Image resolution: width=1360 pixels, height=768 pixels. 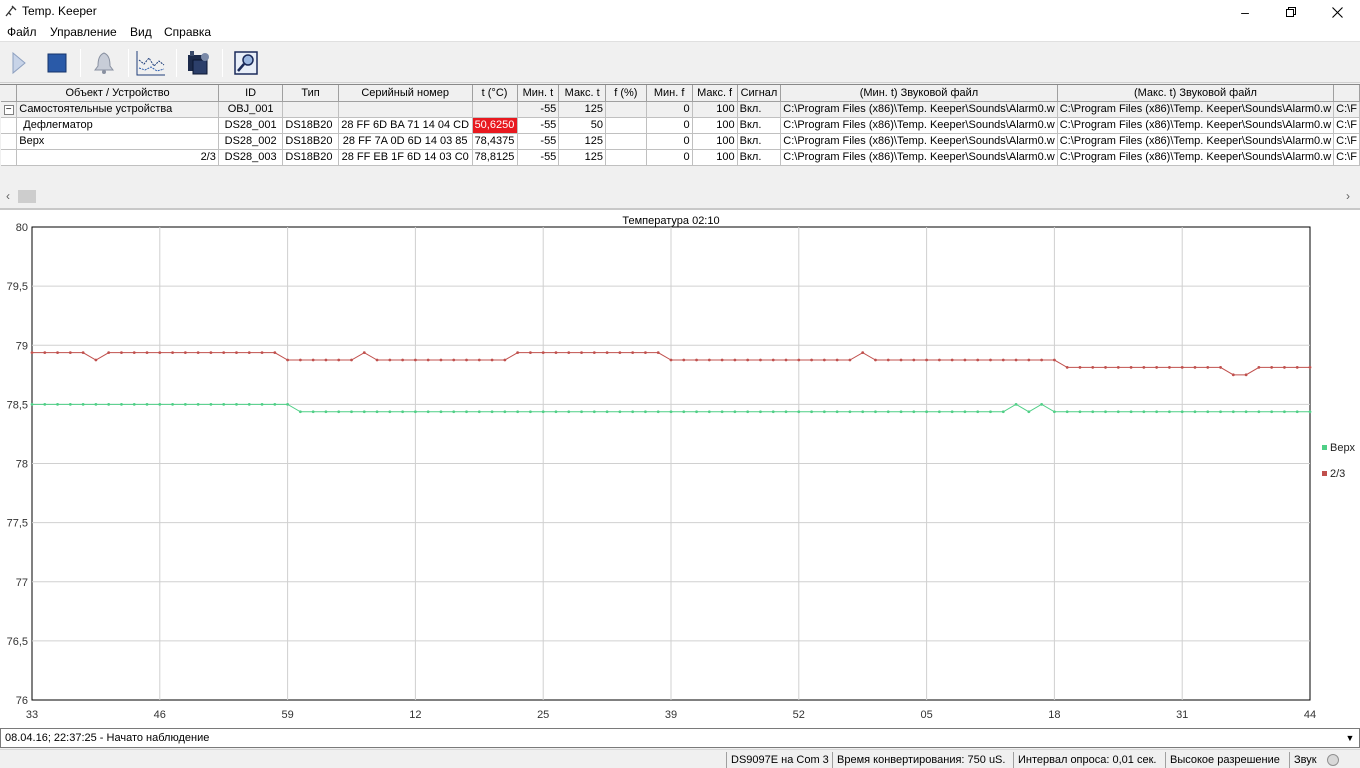 I want to click on scroll-left-icon: ‹, so click(x=8, y=196).